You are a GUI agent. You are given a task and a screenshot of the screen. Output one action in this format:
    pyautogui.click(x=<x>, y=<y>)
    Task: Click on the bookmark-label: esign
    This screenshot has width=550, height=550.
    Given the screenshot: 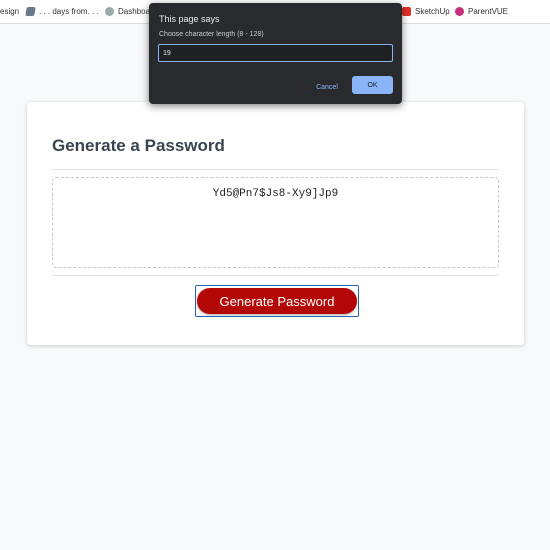 What is the action you would take?
    pyautogui.click(x=10, y=11)
    